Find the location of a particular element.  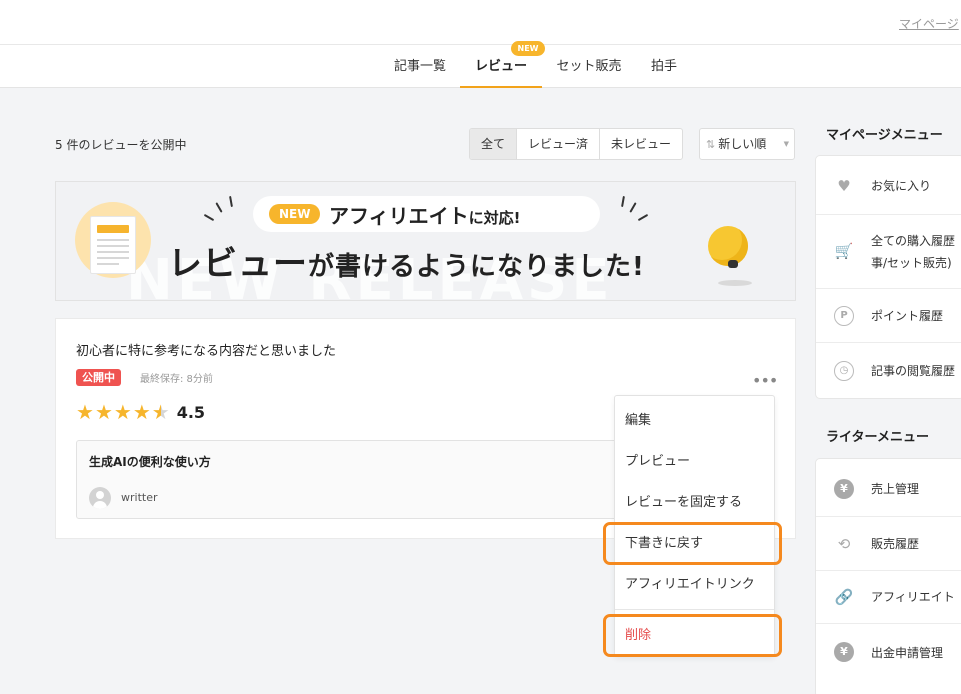

author-name: writter is located at coordinates (139, 497).